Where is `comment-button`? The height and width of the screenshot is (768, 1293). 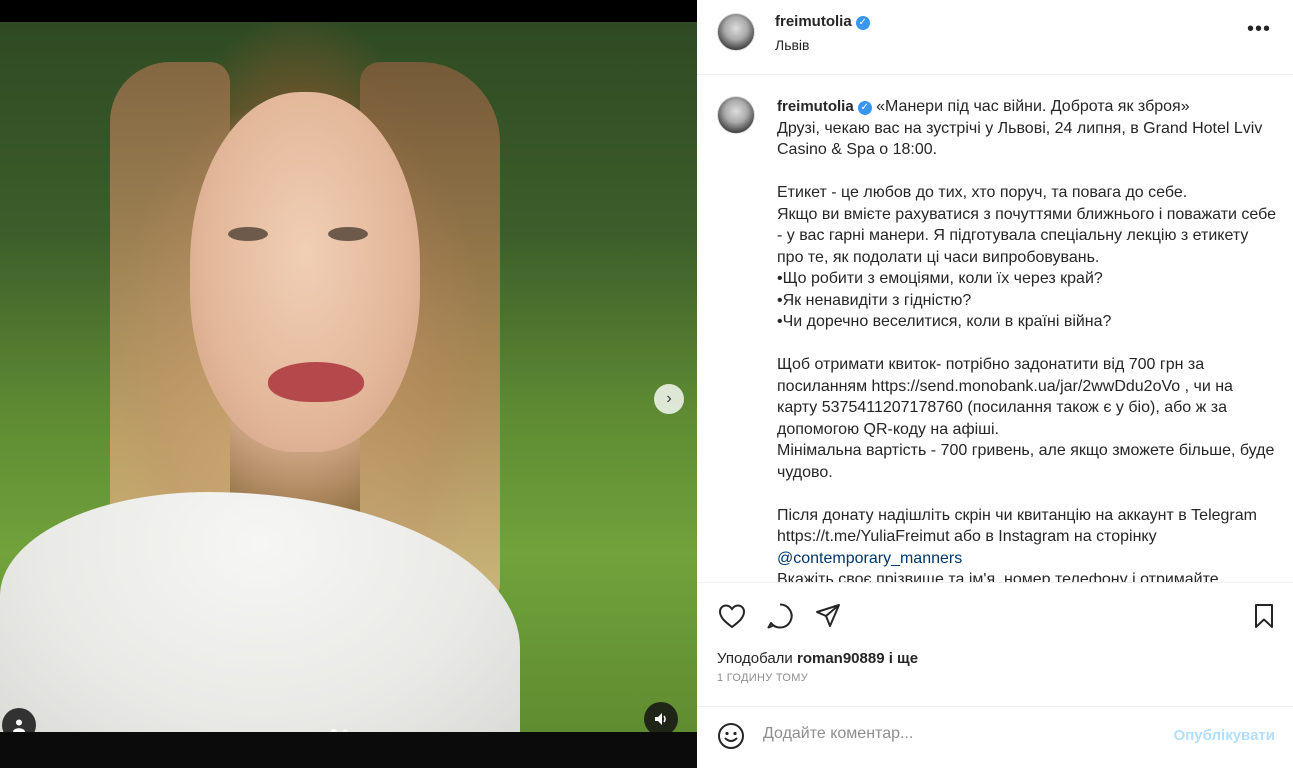
comment-button is located at coordinates (780, 616).